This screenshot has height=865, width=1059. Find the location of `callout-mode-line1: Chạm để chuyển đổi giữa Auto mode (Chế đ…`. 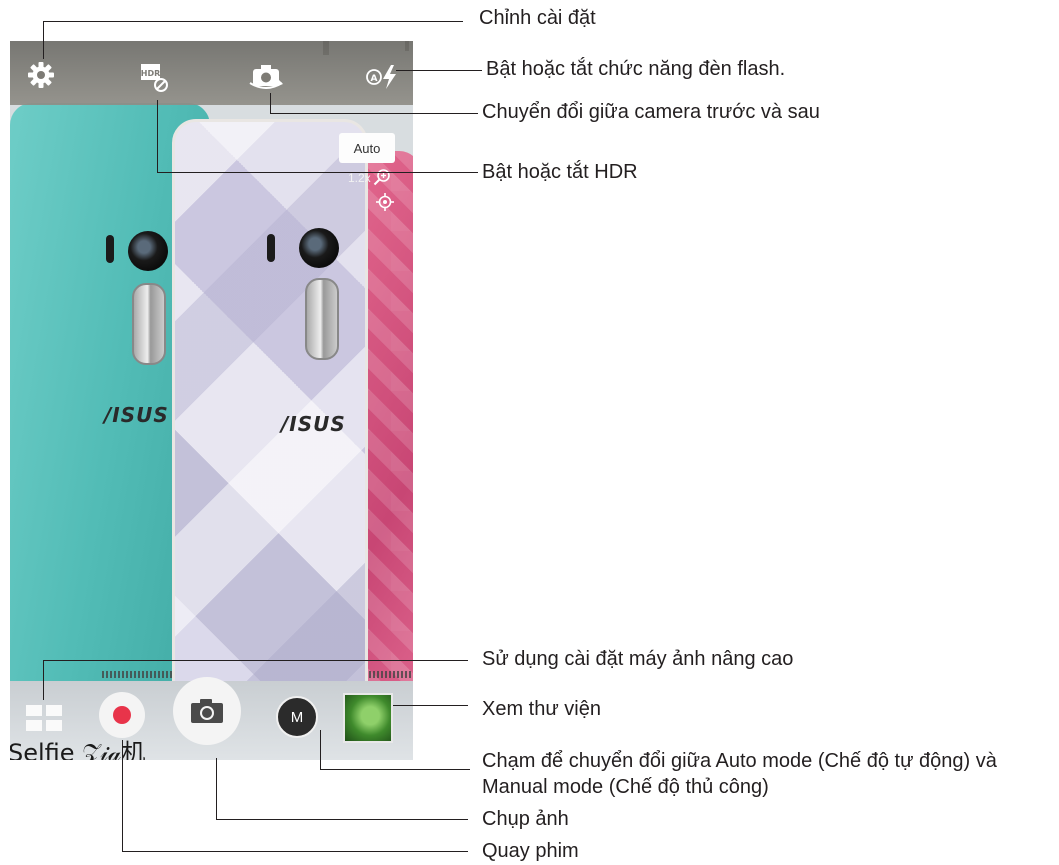

callout-mode-line1: Chạm để chuyển đổi giữa Auto mode (Chế đ… is located at coordinates (739, 761).